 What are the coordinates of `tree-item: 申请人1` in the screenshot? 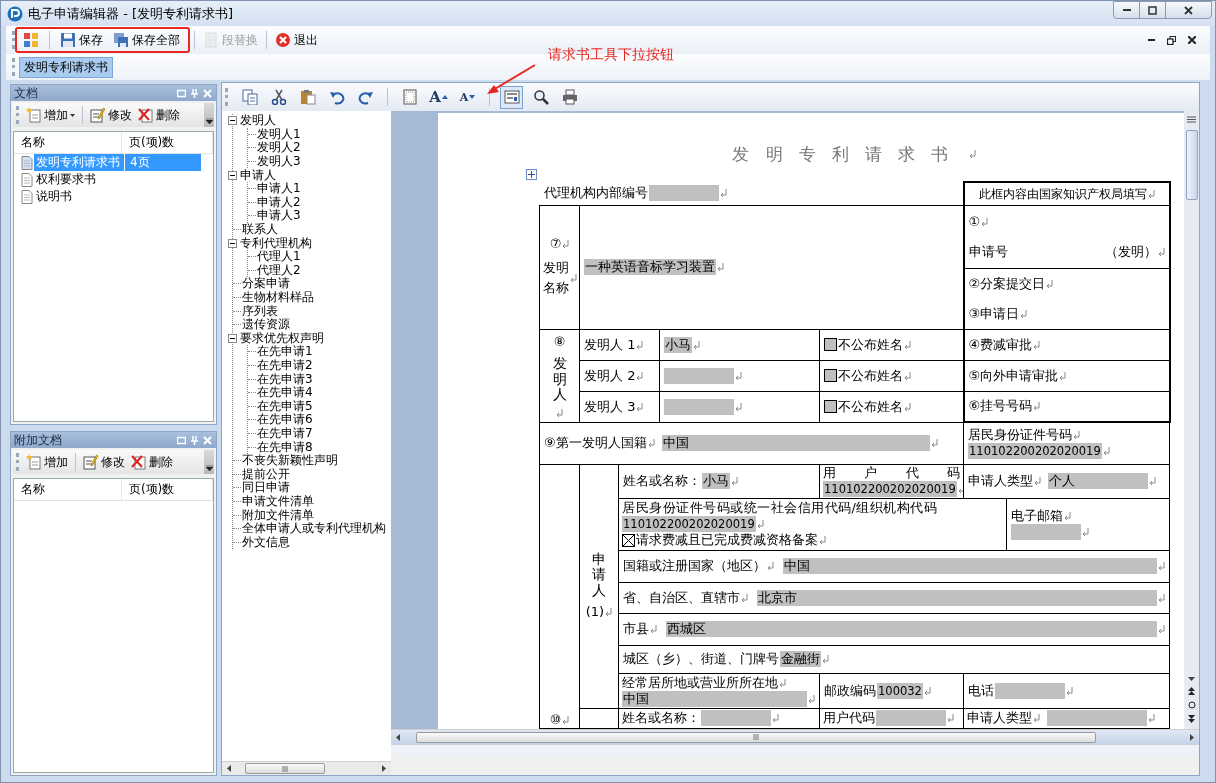 It's located at (279, 189).